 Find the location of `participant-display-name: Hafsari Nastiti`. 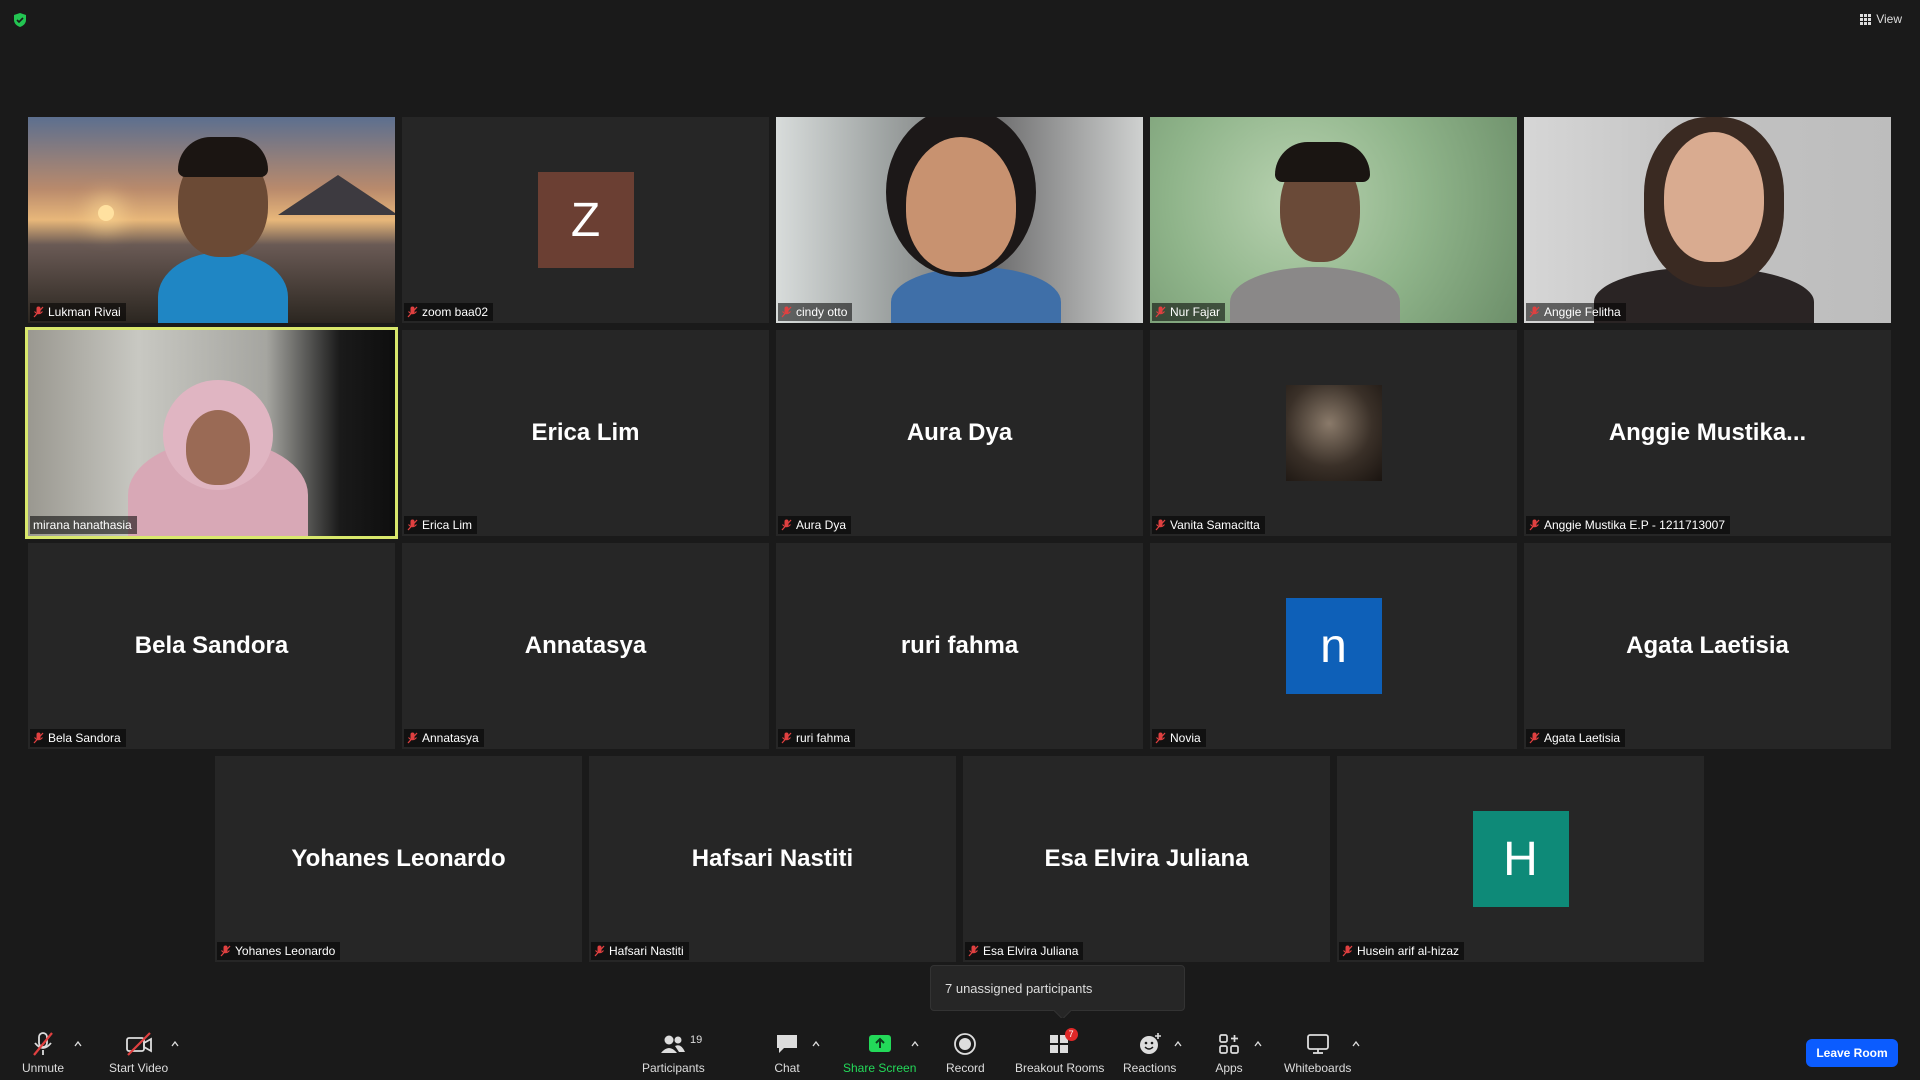

participant-display-name: Hafsari Nastiti is located at coordinates (772, 858).